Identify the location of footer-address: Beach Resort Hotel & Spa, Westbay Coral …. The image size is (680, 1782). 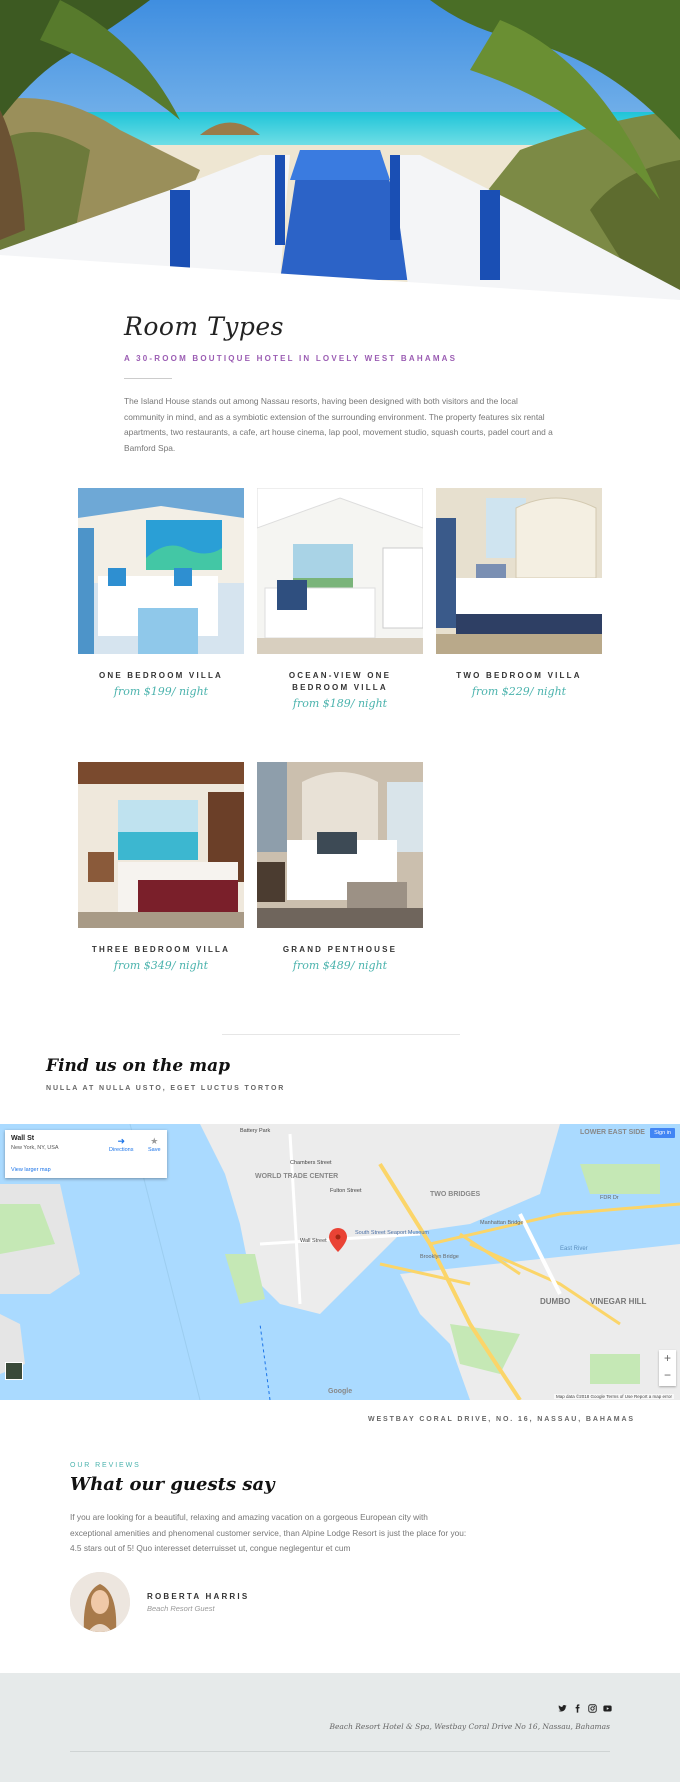
(469, 1726).